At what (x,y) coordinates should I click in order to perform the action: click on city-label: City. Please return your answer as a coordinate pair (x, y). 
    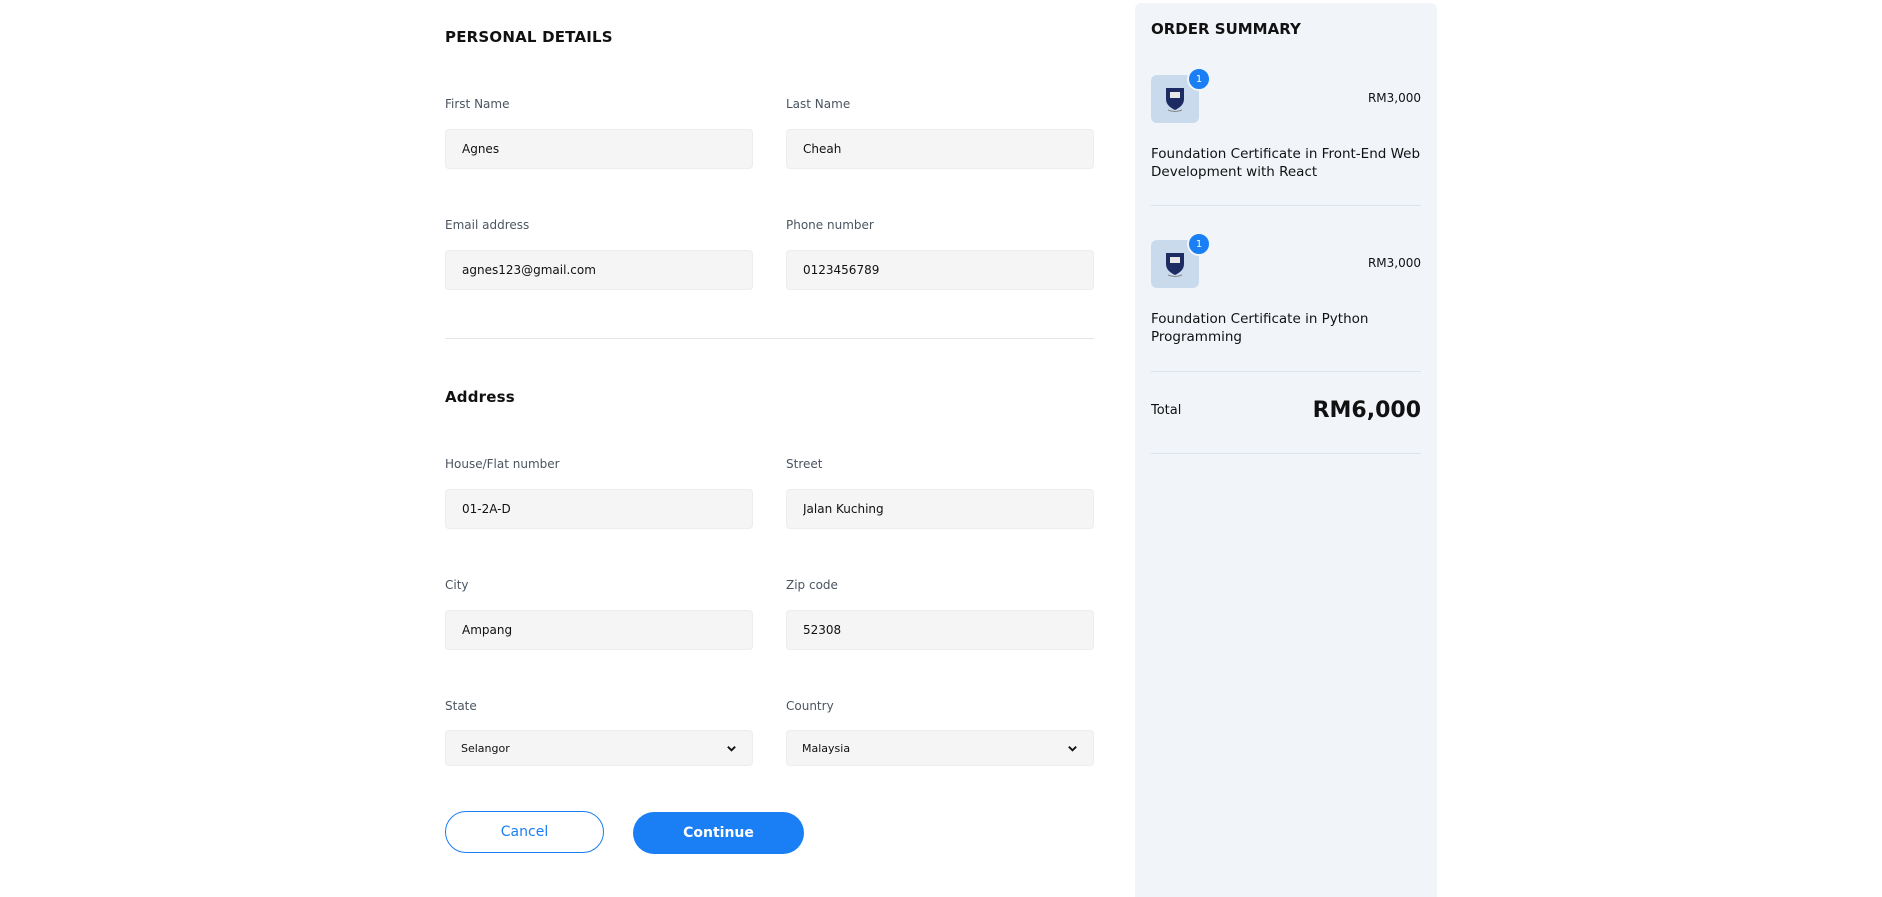
    Looking at the image, I should click on (457, 585).